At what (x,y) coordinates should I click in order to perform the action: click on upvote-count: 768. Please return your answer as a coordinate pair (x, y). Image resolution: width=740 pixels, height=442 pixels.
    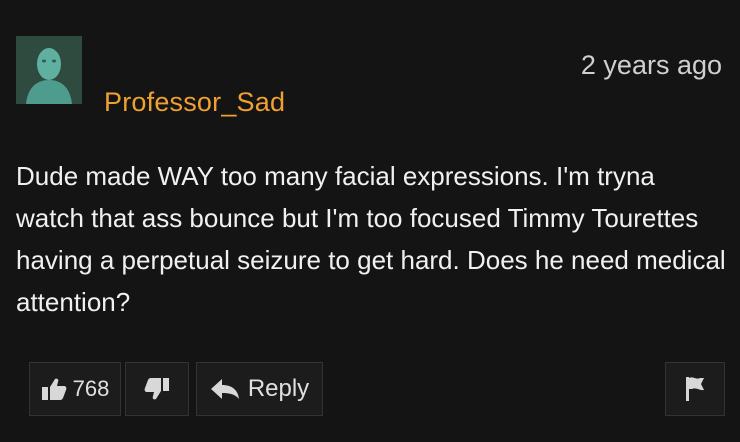
    Looking at the image, I should click on (91, 388).